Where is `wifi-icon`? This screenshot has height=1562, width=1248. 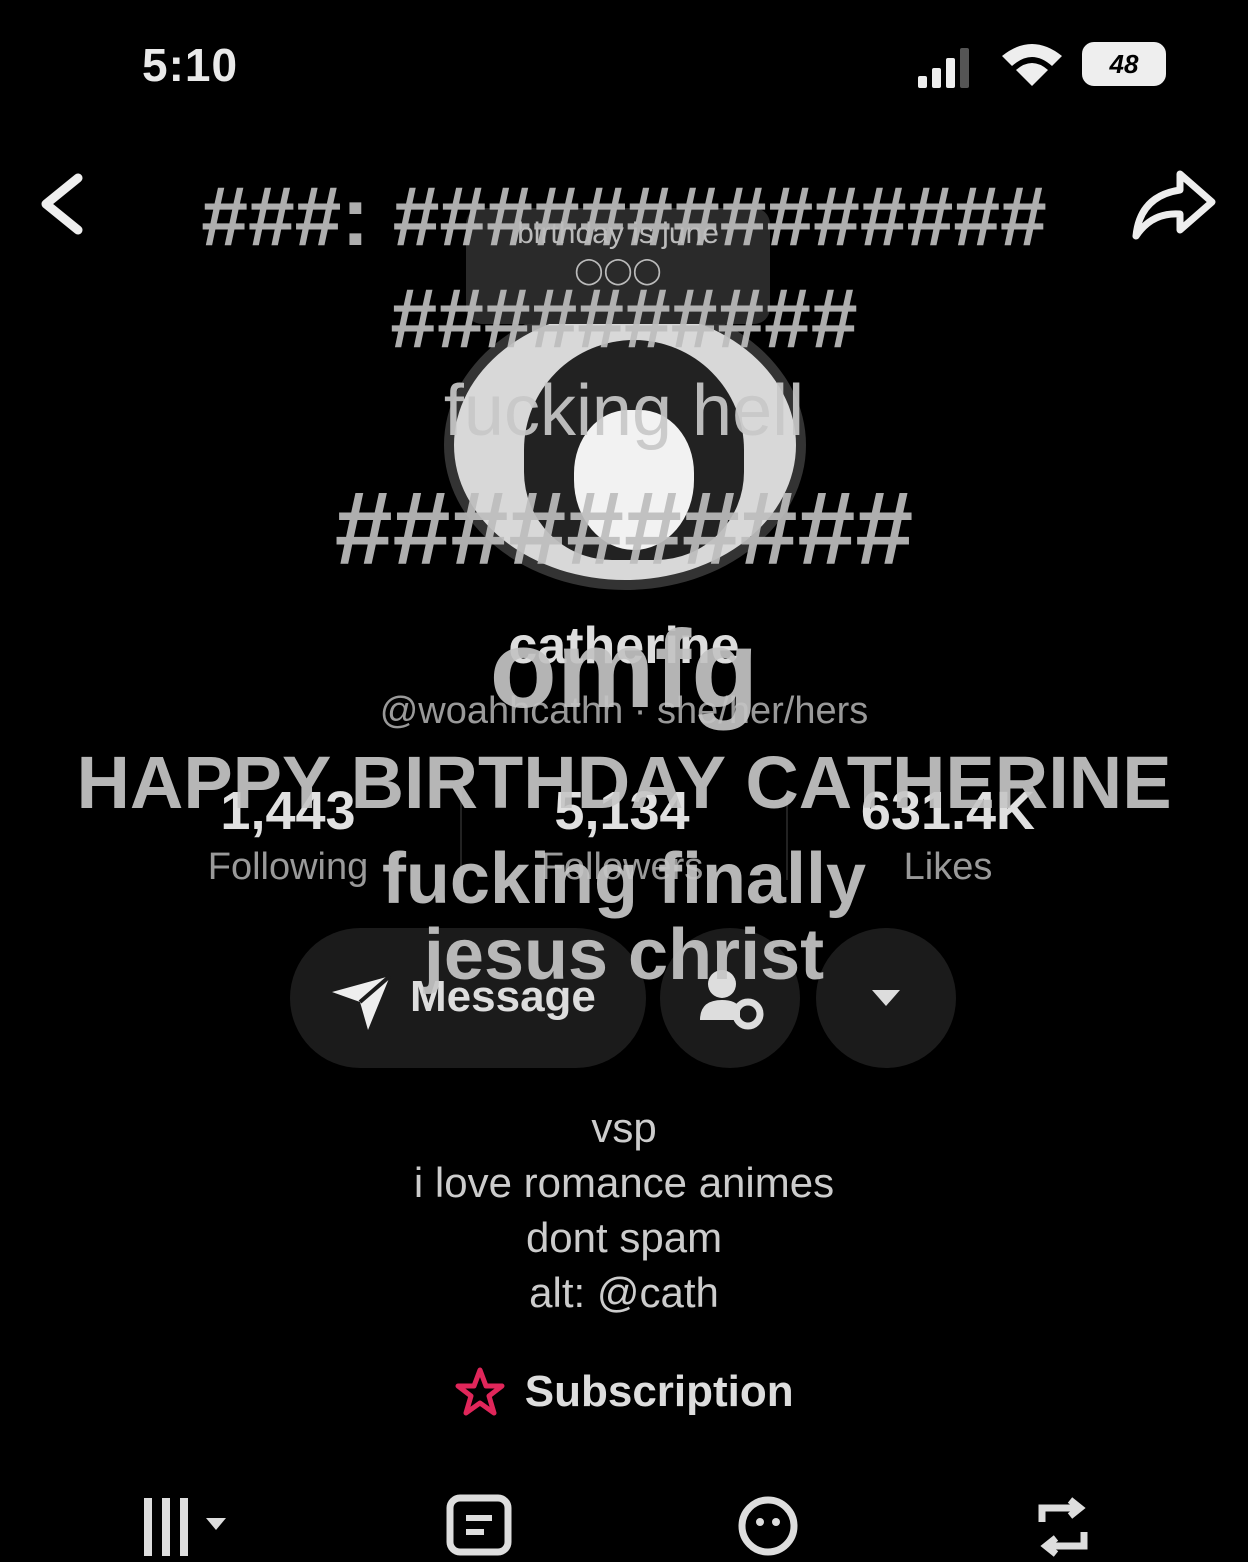
wifi-icon is located at coordinates (1032, 65).